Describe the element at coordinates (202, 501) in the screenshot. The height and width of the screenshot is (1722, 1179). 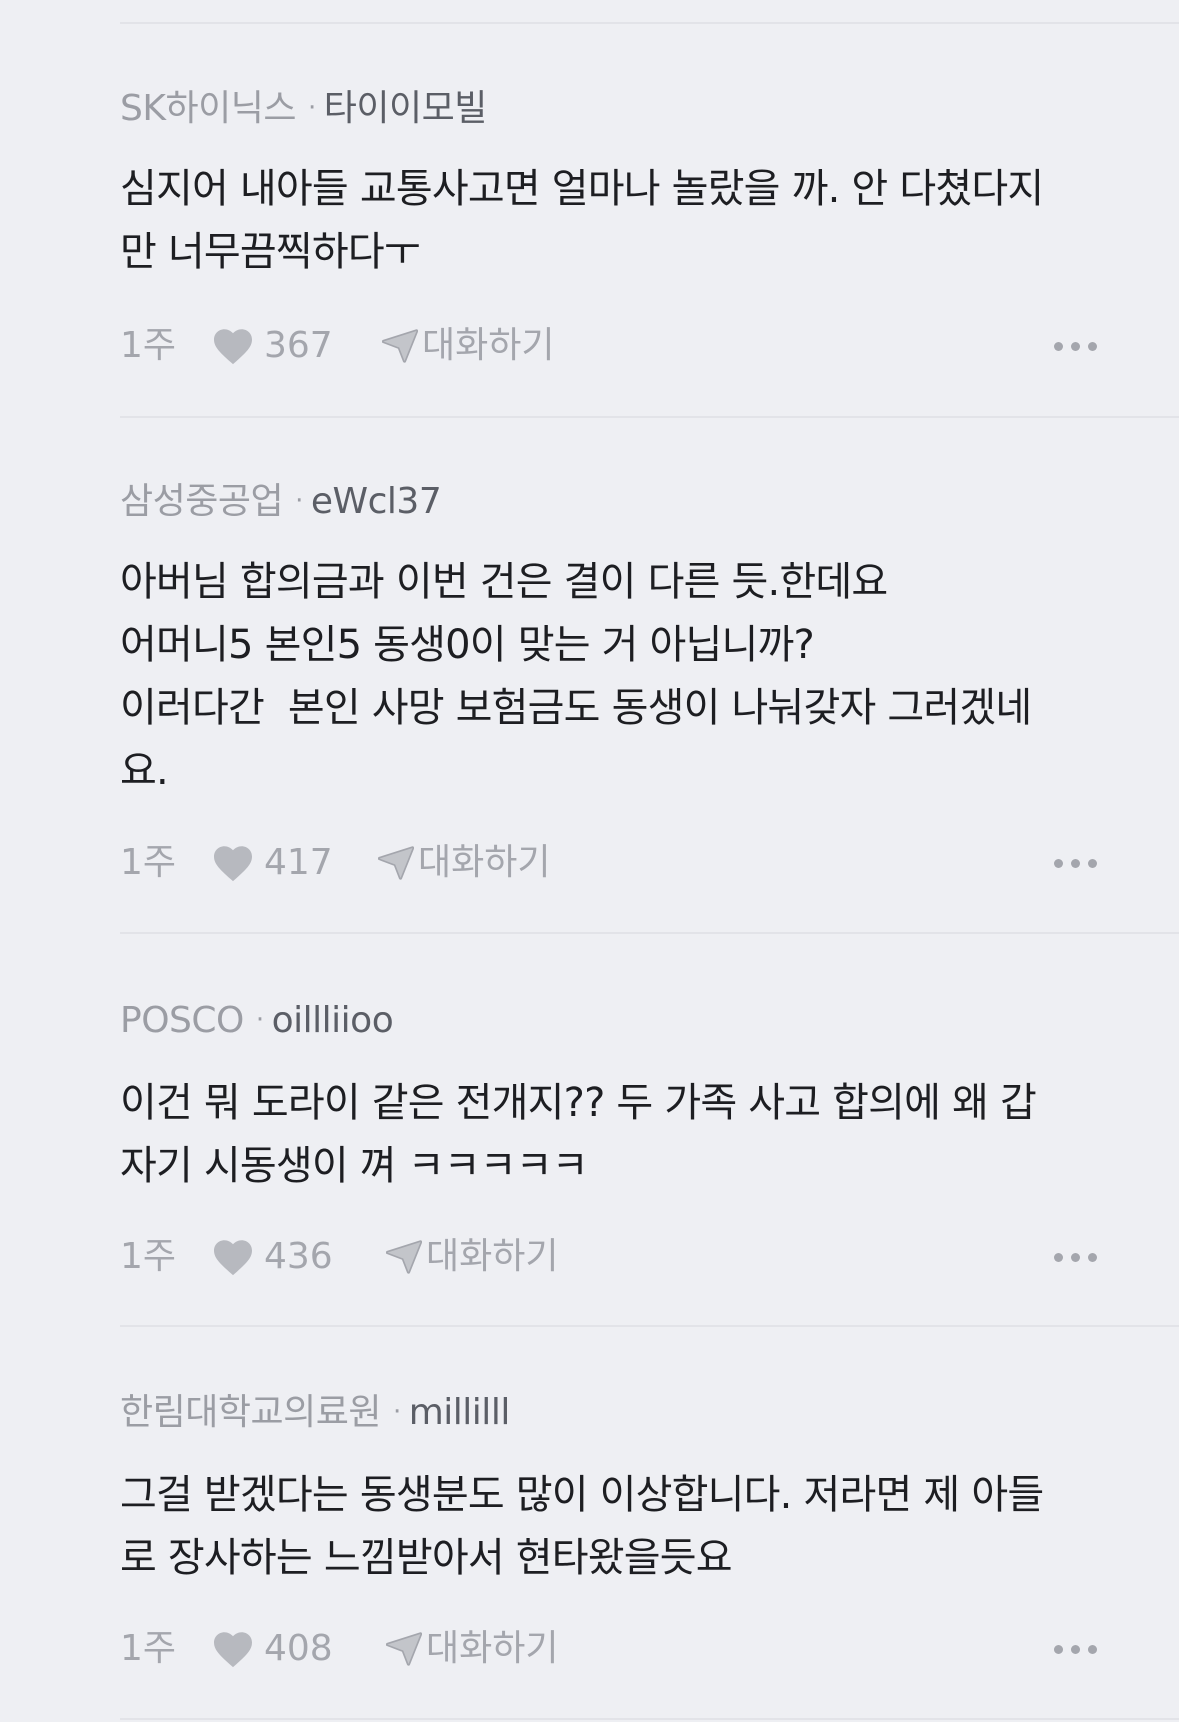
I see `author-company: 삼성중공업` at that location.